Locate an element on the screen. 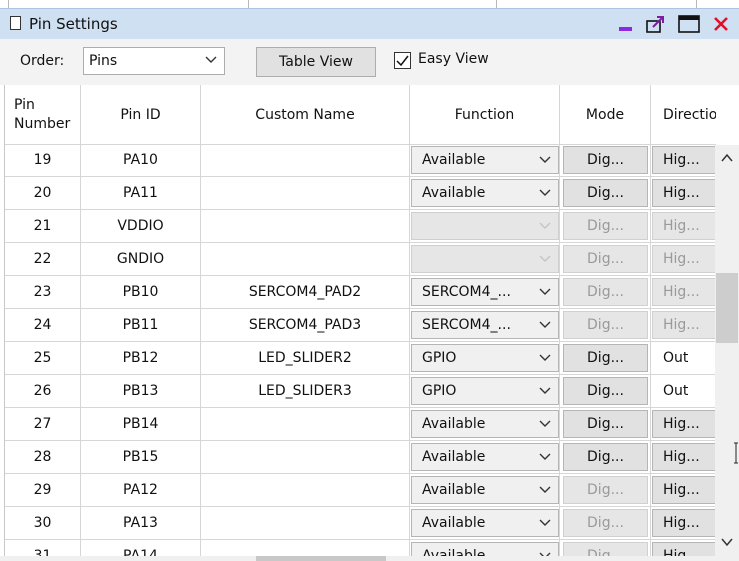 This screenshot has width=739, height=561. pin-id-cell: PA14 is located at coordinates (141, 548).